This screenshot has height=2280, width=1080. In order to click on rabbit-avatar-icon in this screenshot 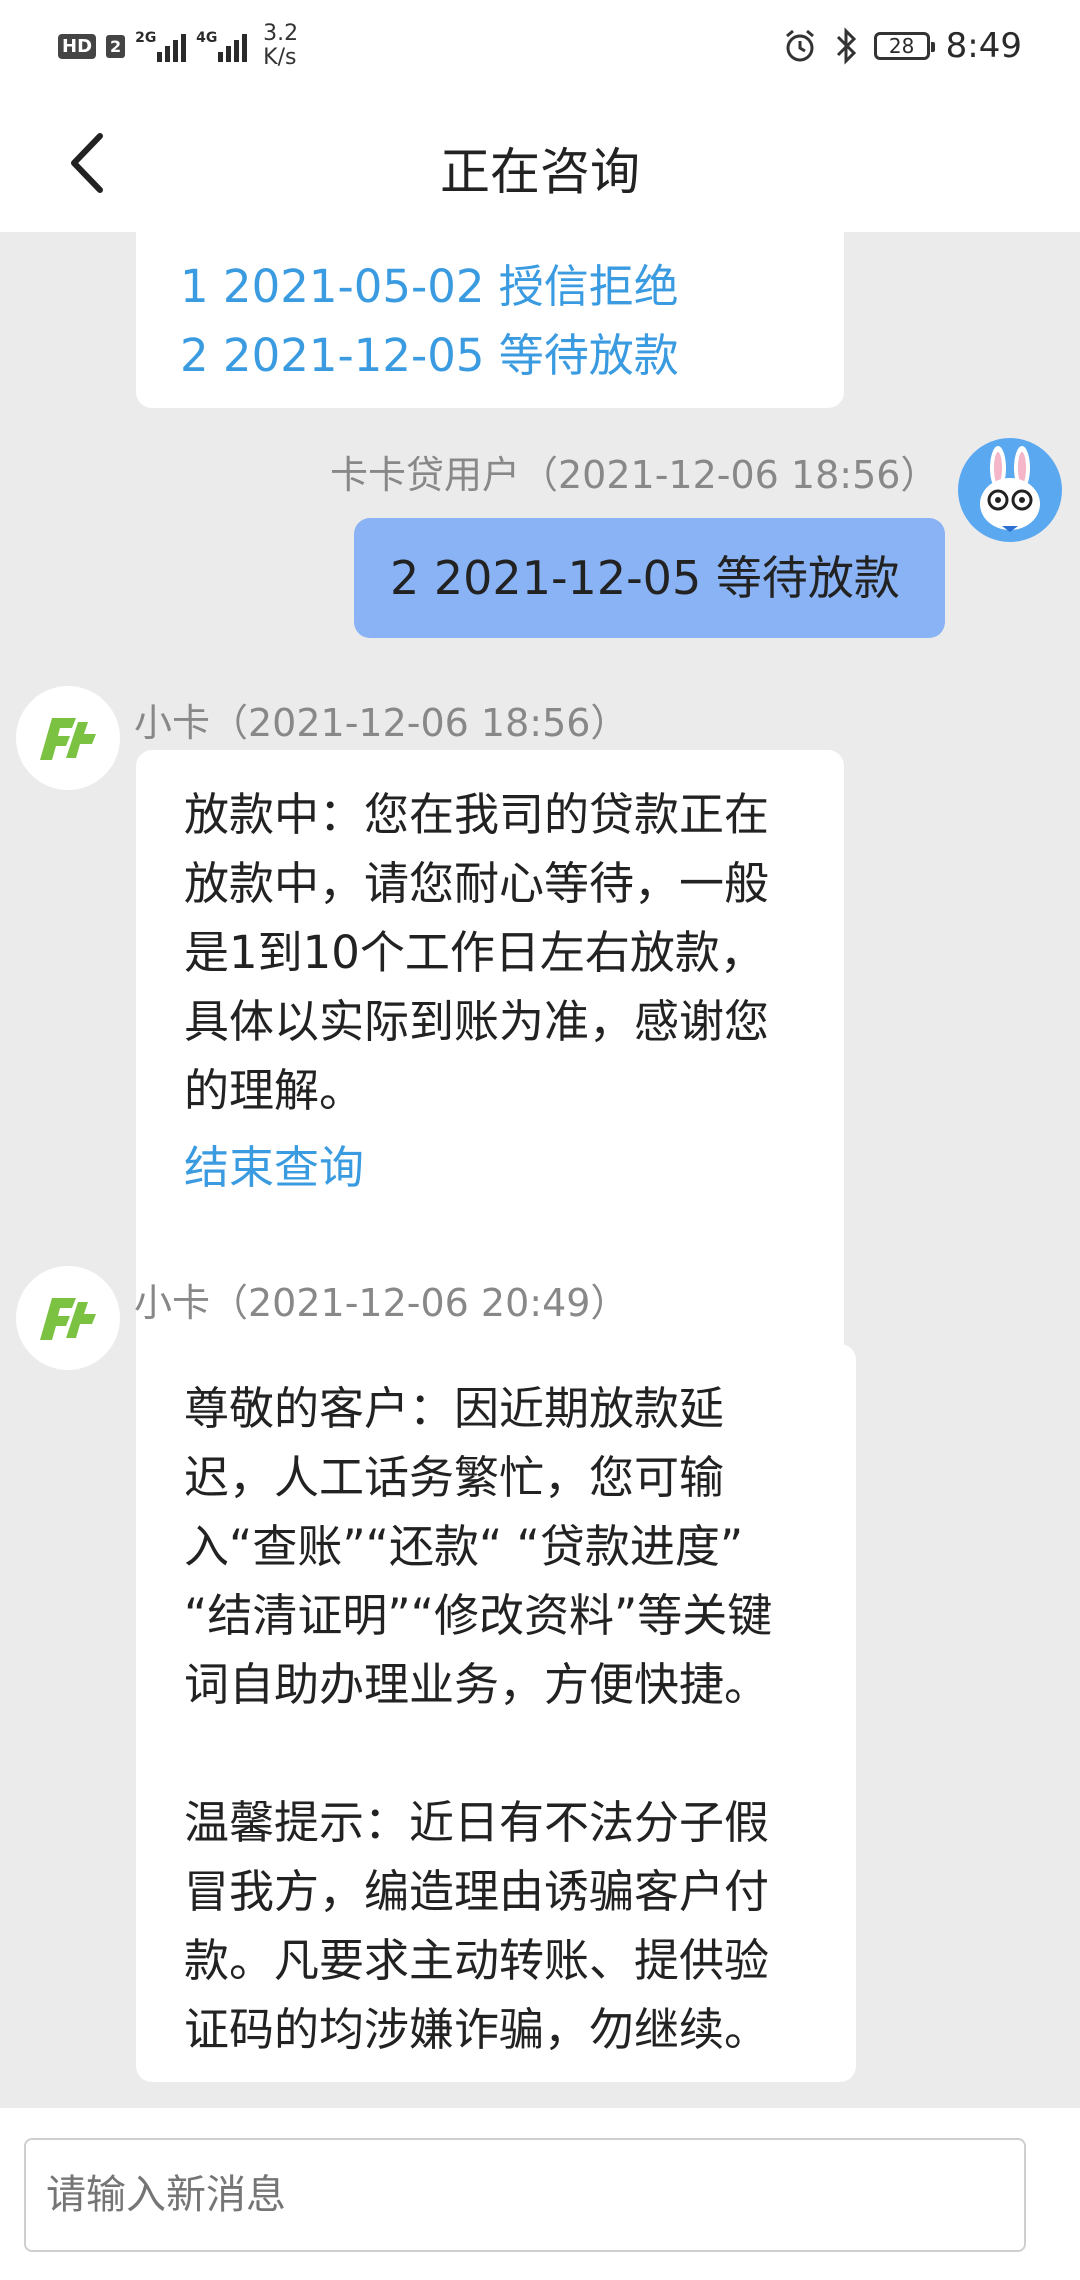, I will do `click(1010, 490)`.